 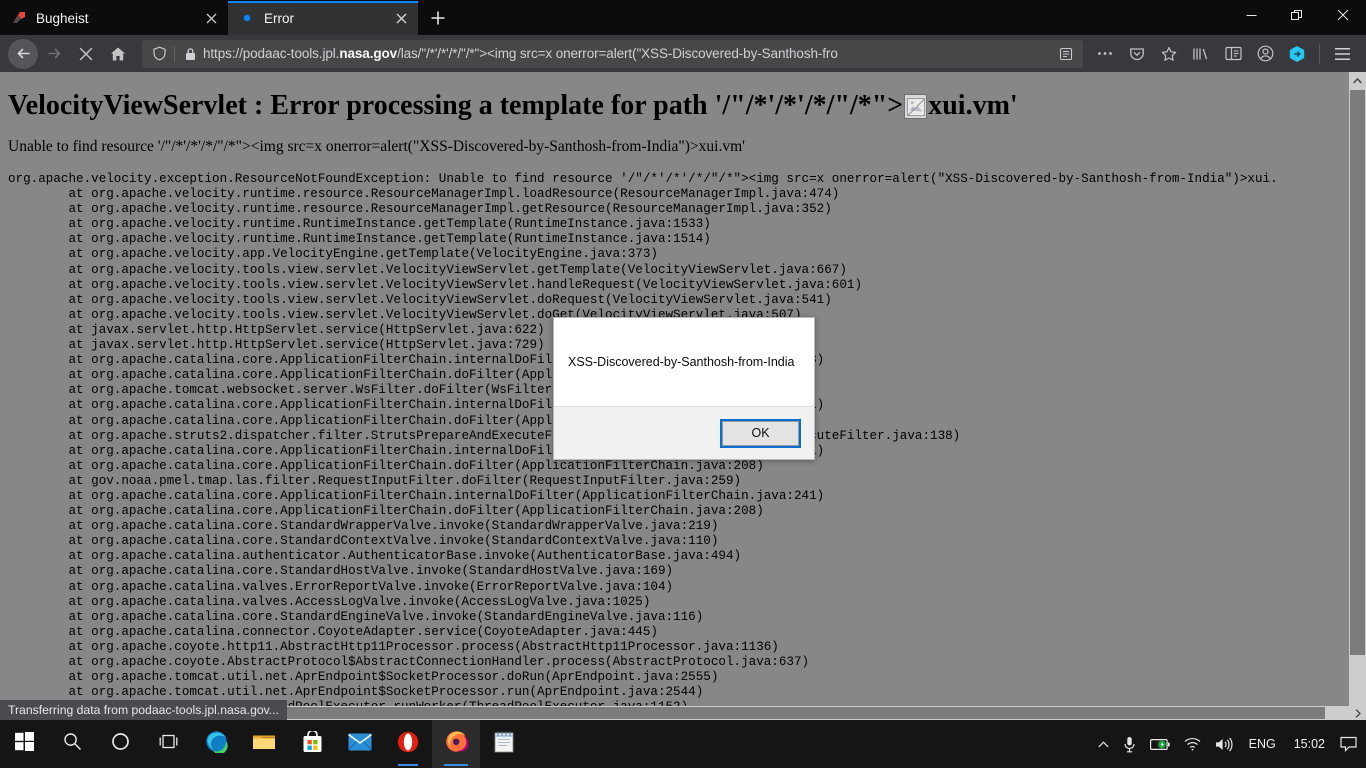 What do you see at coordinates (368, 53) in the screenshot?
I see `url-host: nasa.gov` at bounding box center [368, 53].